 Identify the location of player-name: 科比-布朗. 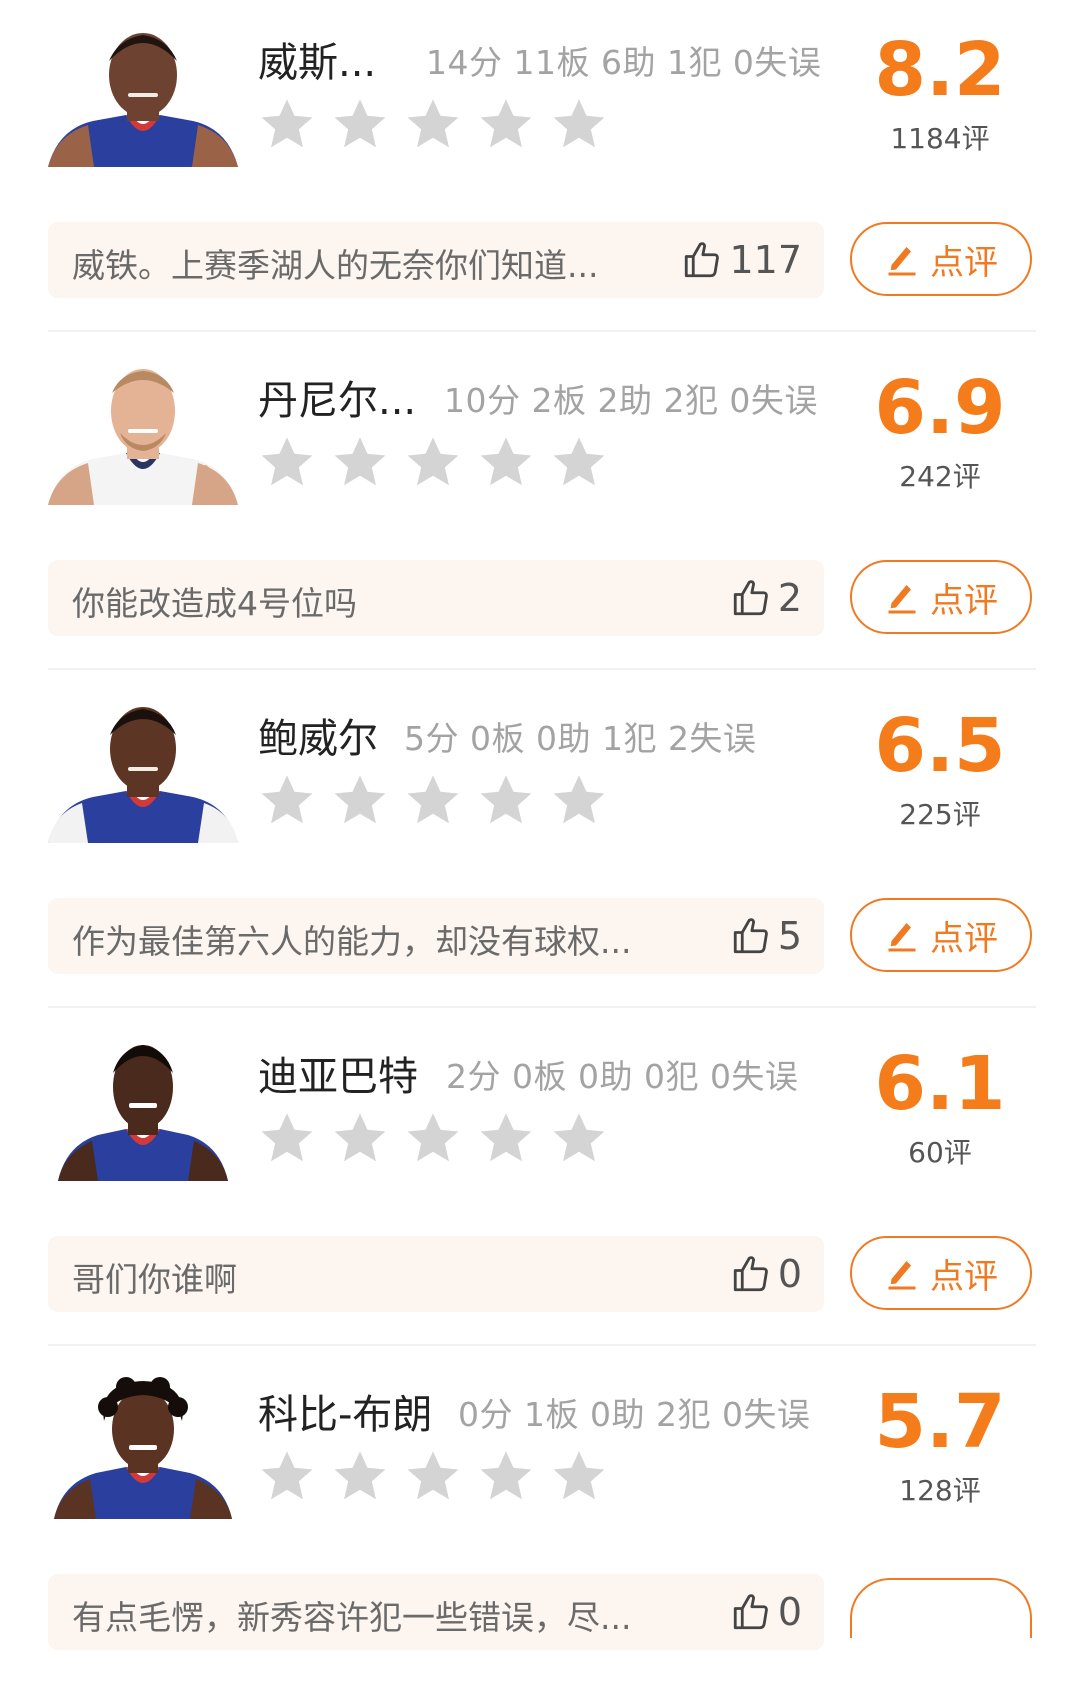
(345, 1415).